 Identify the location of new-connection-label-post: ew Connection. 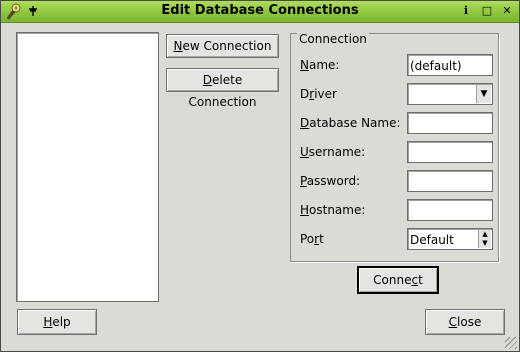
(227, 46).